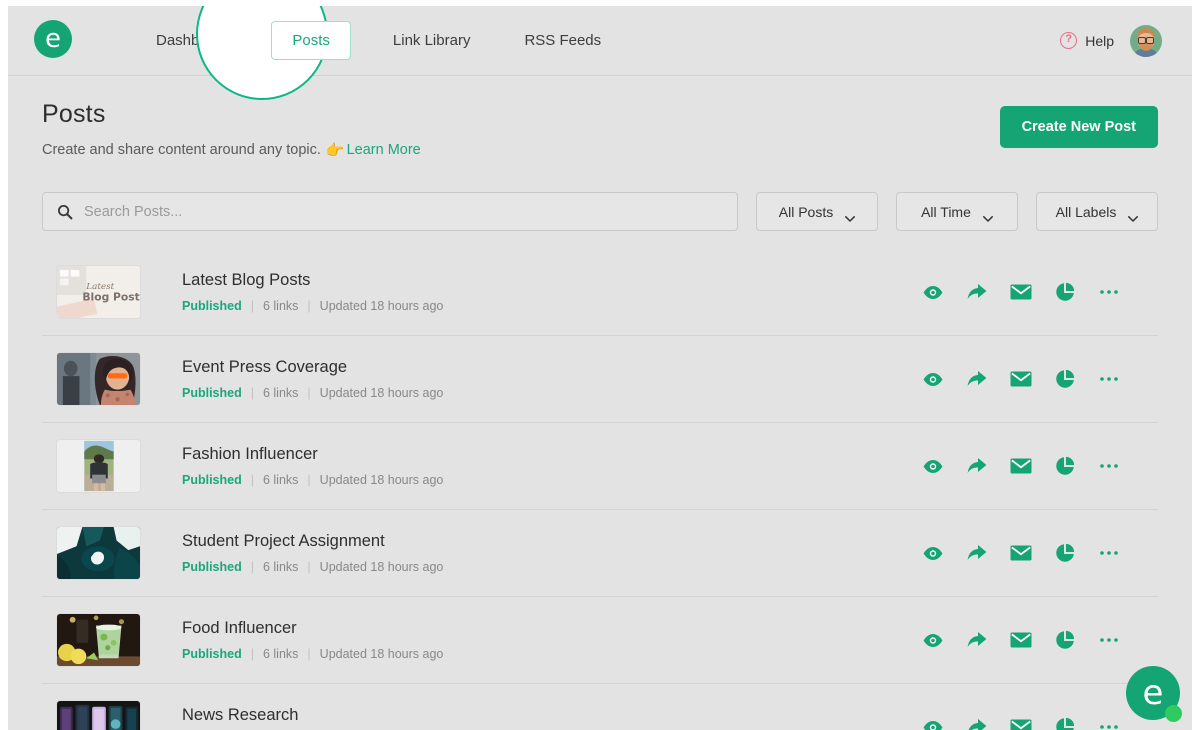 The width and height of the screenshot is (1200, 730). Describe the element at coordinates (1078, 127) in the screenshot. I see `create-new-post-button: Create New Post` at that location.